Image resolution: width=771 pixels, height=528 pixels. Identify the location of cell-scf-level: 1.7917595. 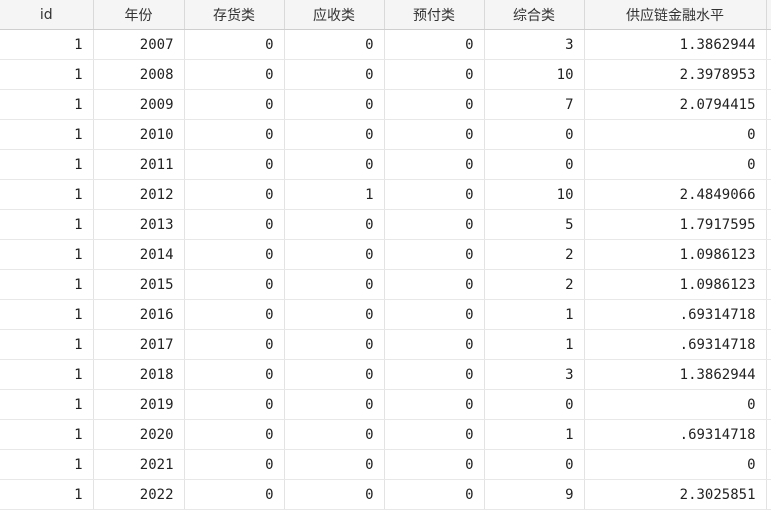
(675, 224).